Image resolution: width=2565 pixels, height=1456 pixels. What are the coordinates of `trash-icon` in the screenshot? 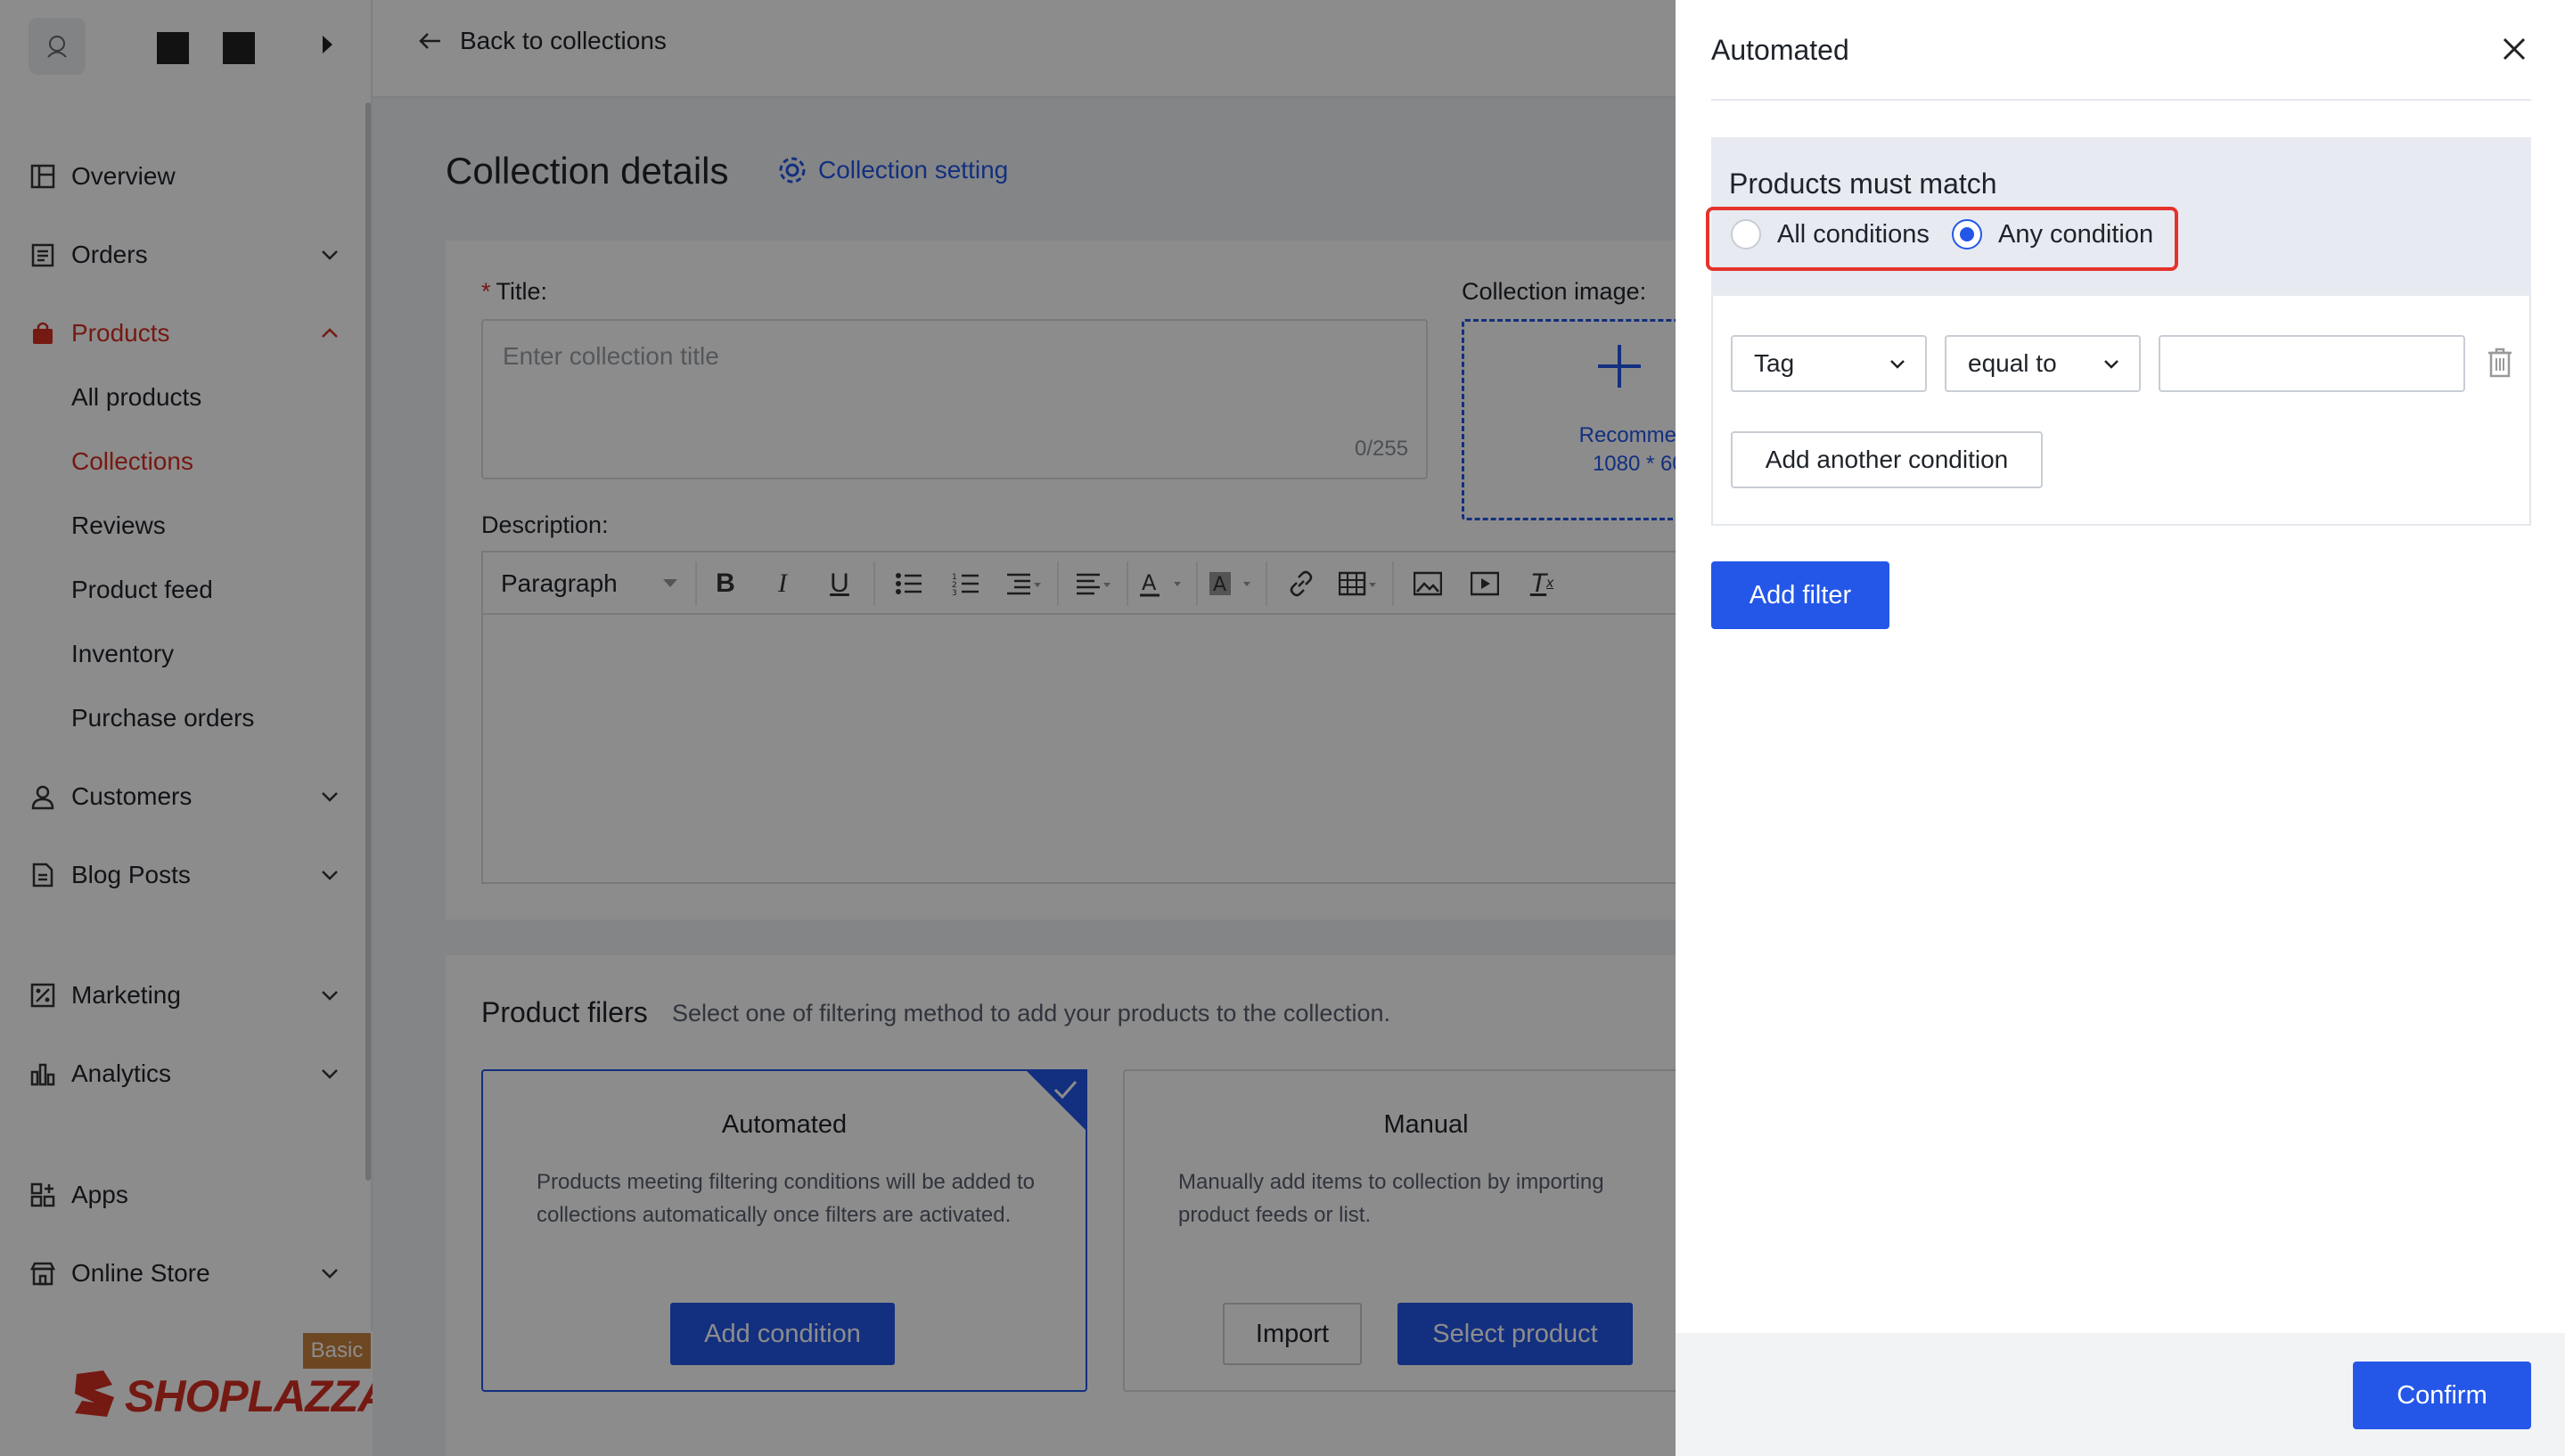 It's located at (2500, 363).